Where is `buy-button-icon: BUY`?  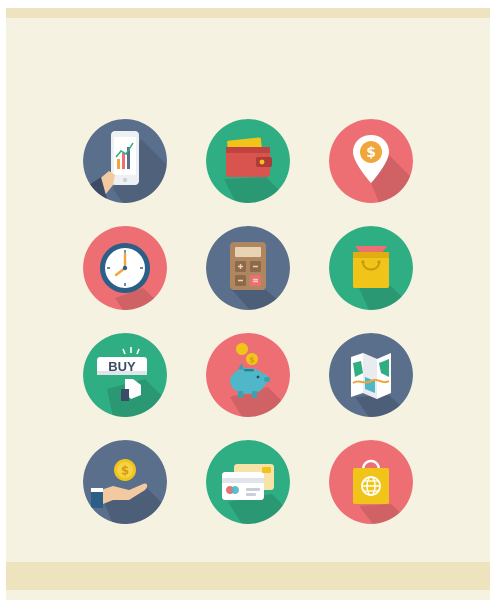
buy-button-icon: BUY is located at coordinates (125, 375).